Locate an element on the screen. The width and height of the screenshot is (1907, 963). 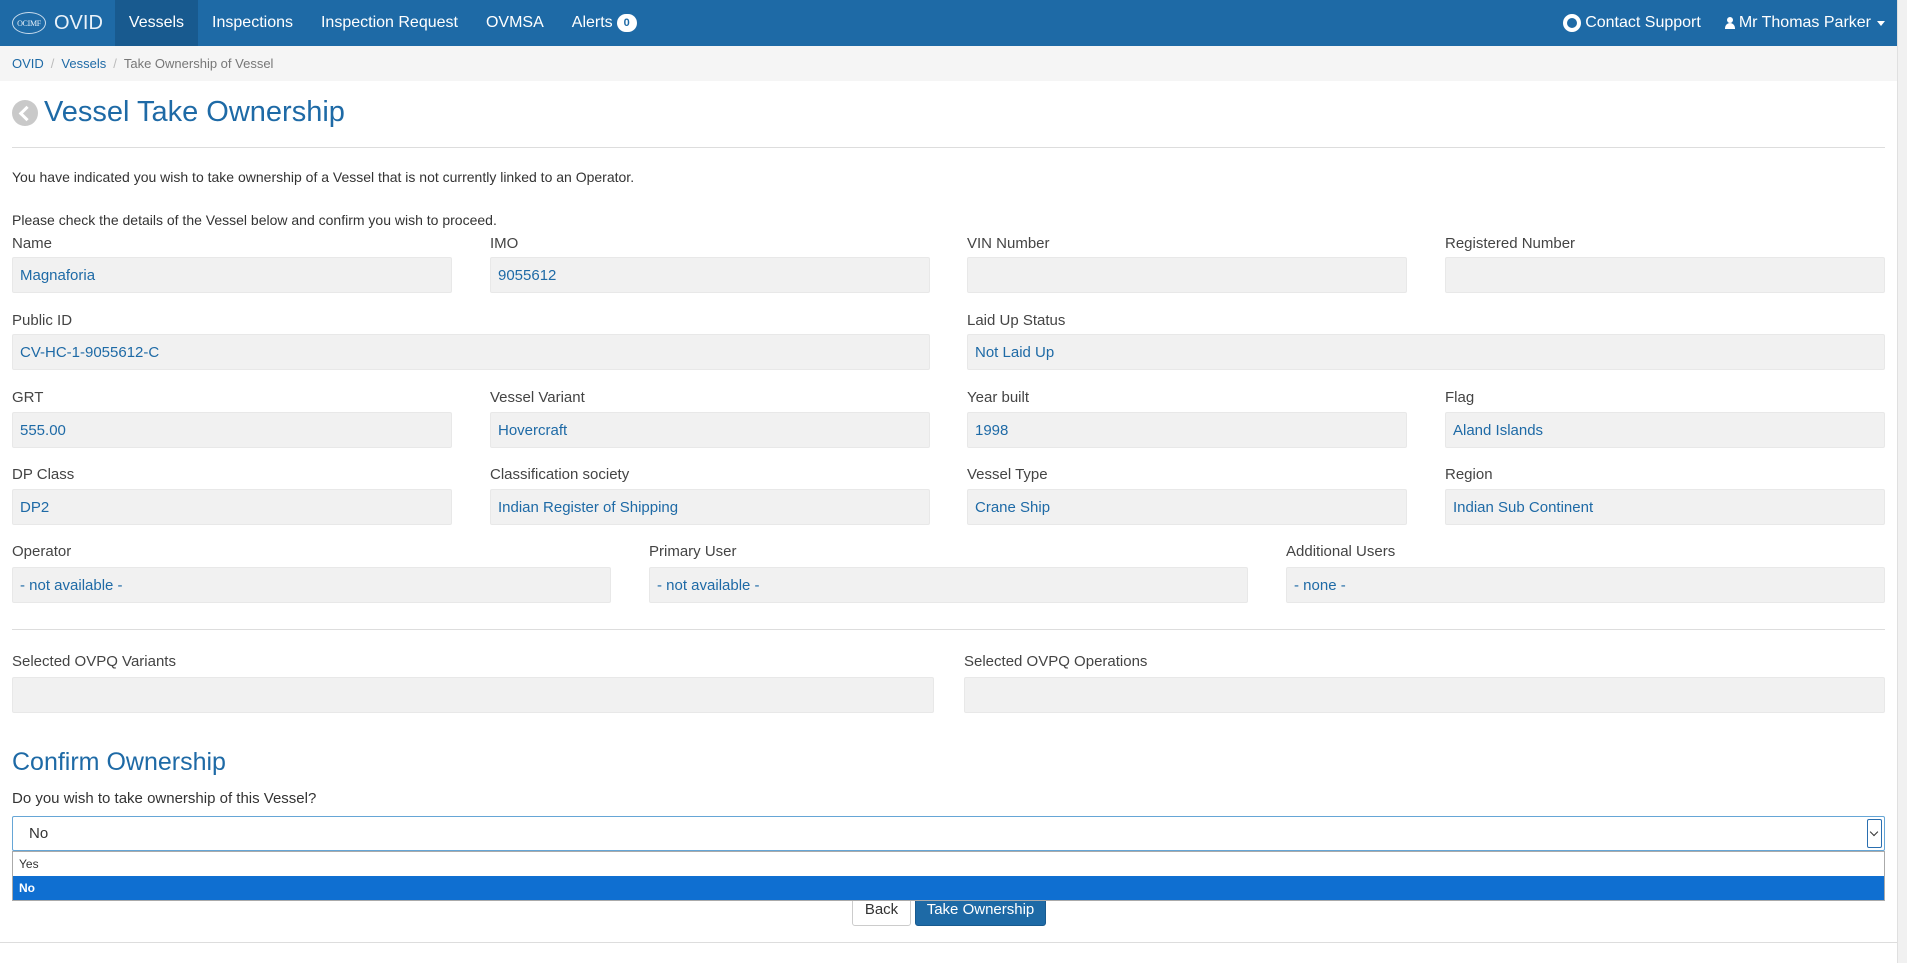
vessel-type-label: Vessel Type is located at coordinates (1007, 474).